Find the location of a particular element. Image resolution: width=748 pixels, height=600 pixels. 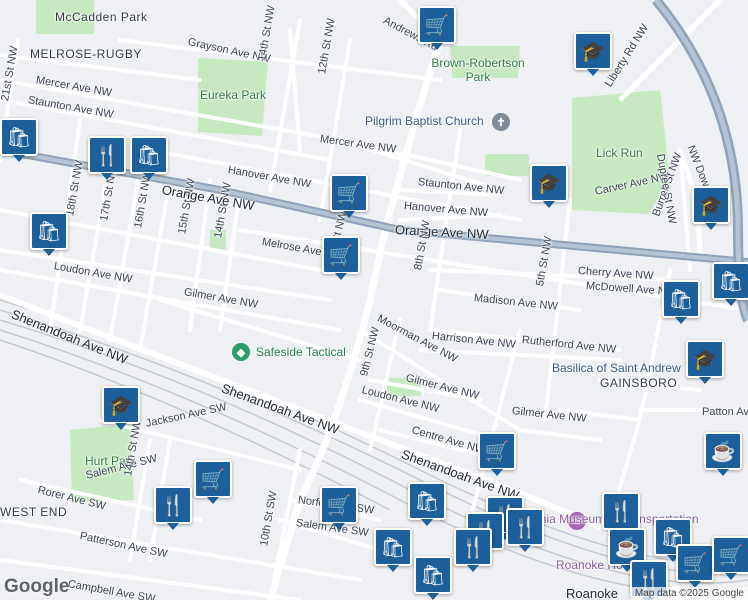

park-label-lick-run: Lick Run is located at coordinates (619, 153).